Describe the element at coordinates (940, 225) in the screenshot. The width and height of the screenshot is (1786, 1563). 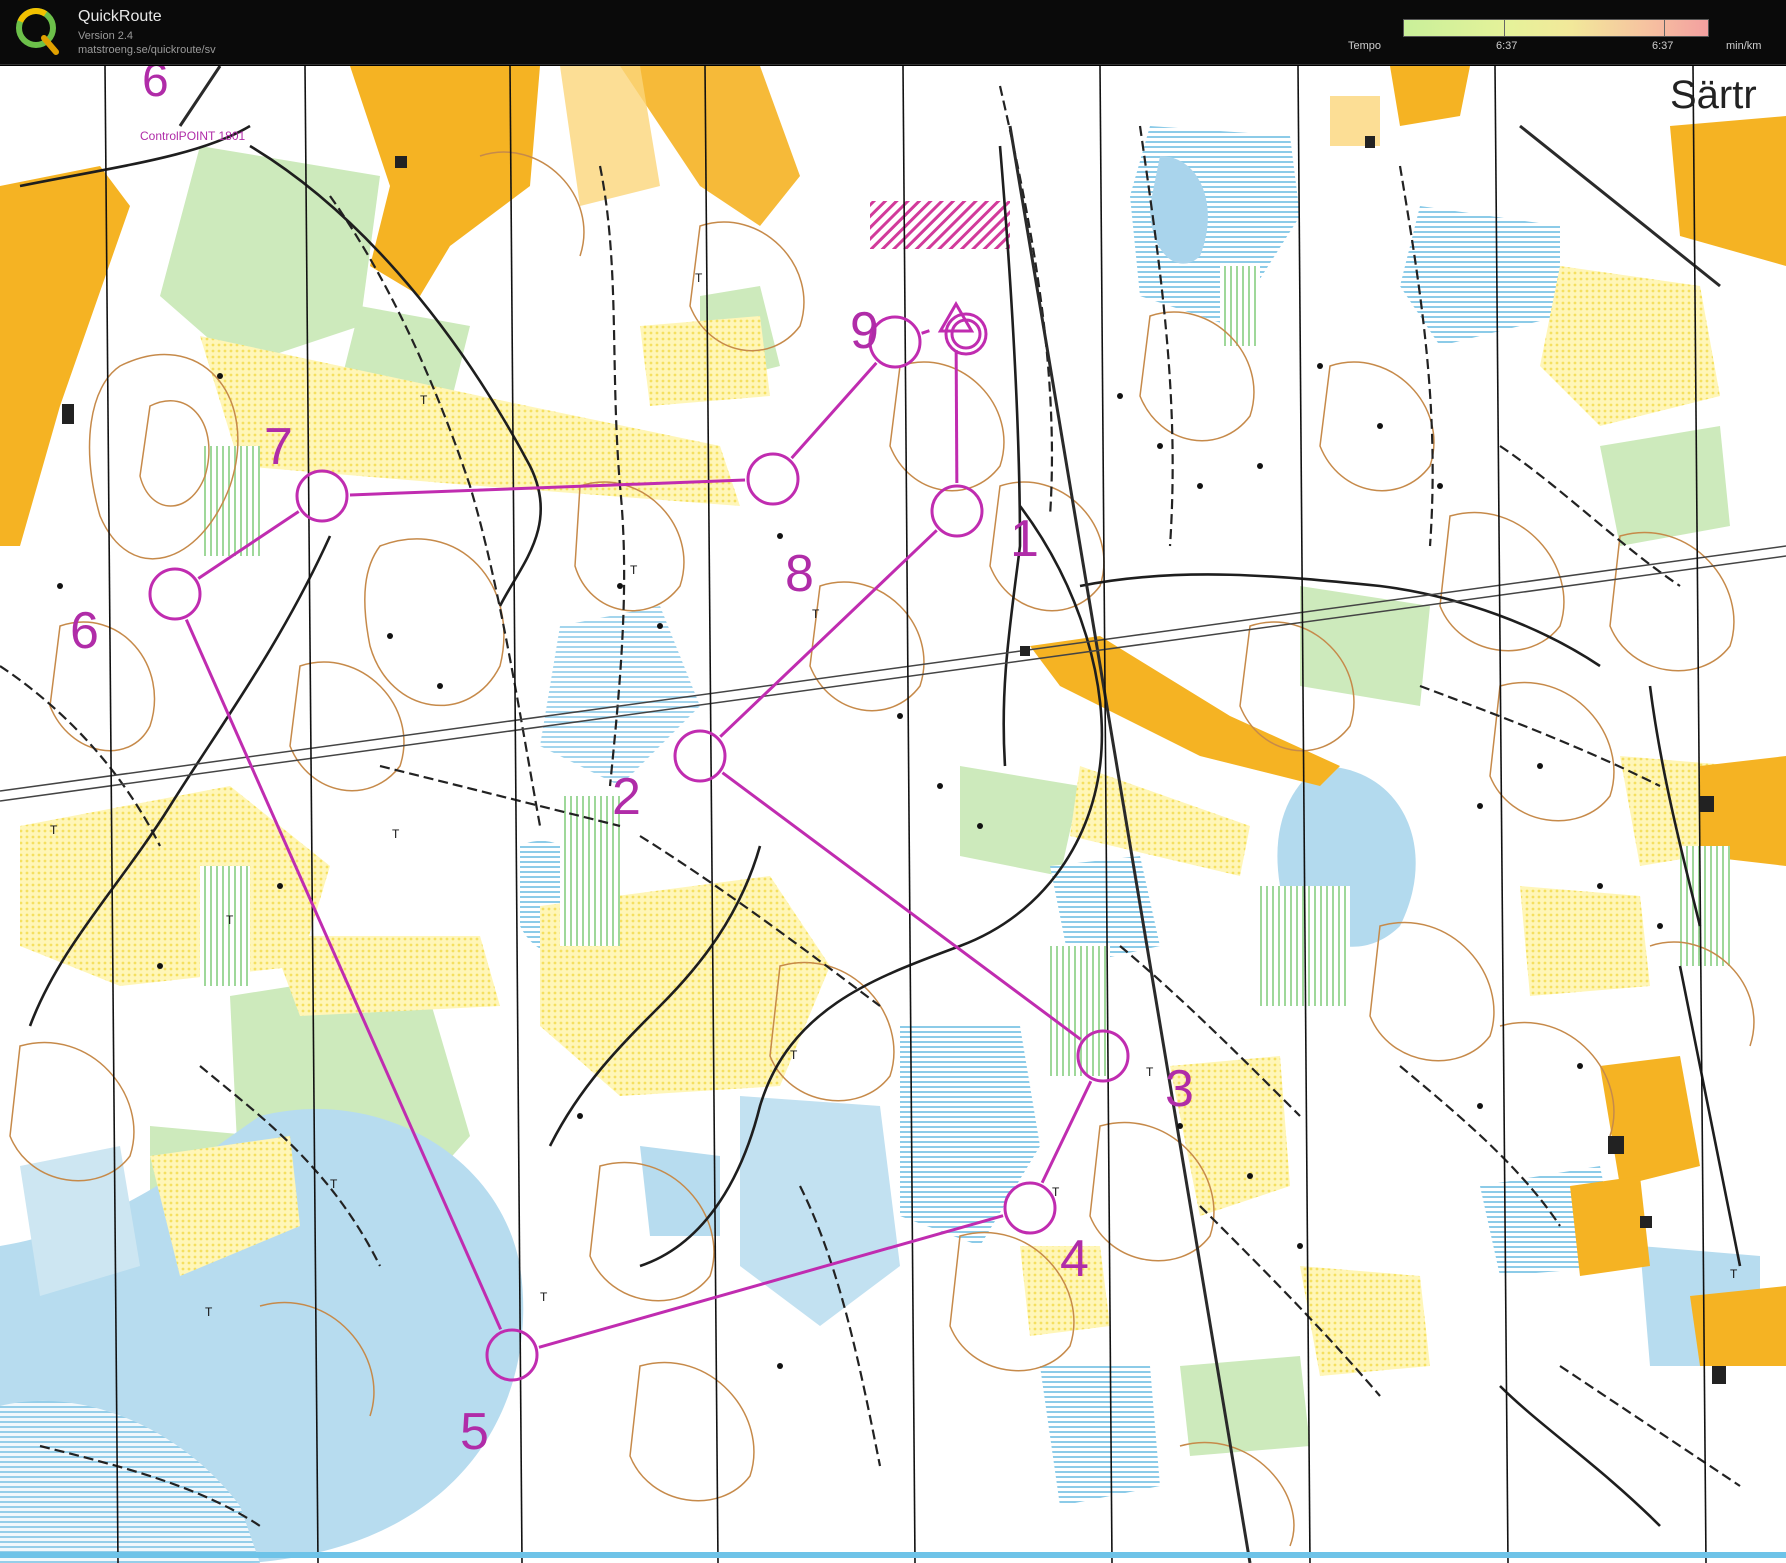
I see `forbidden-area` at that location.